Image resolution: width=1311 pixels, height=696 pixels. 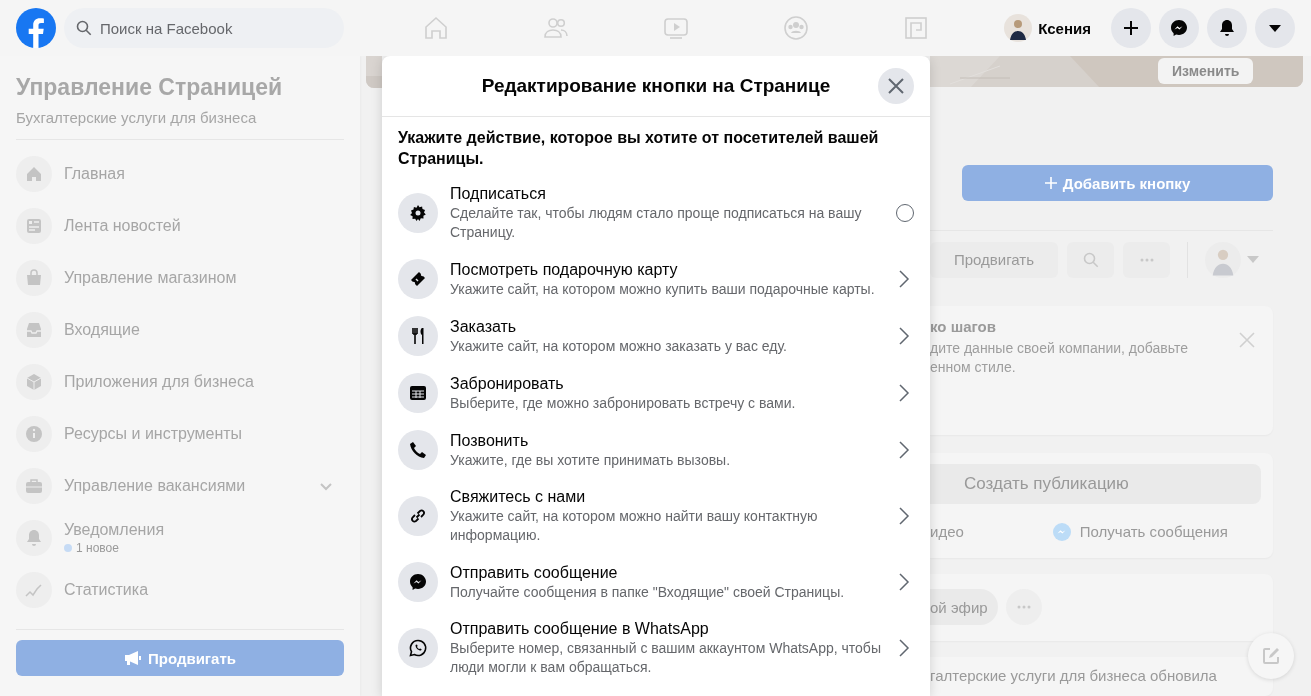 What do you see at coordinates (150, 87) in the screenshot?
I see `page-title: Управление Страницей` at bounding box center [150, 87].